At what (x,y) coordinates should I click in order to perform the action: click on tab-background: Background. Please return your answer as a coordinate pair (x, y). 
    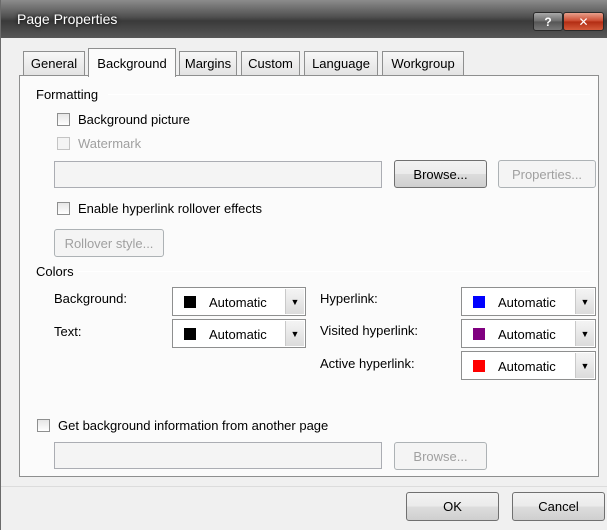
    Looking at the image, I should click on (132, 62).